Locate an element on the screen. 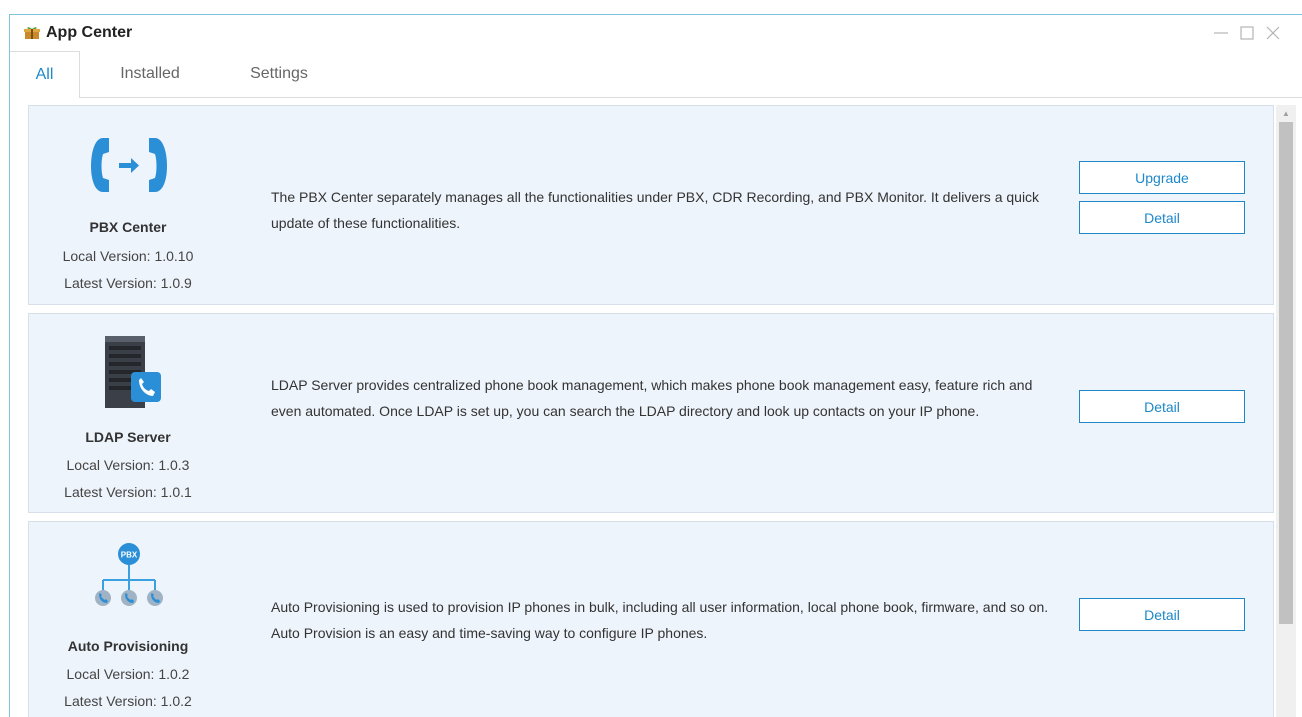  tab-bar: All Installed Settings is located at coordinates (656, 74).